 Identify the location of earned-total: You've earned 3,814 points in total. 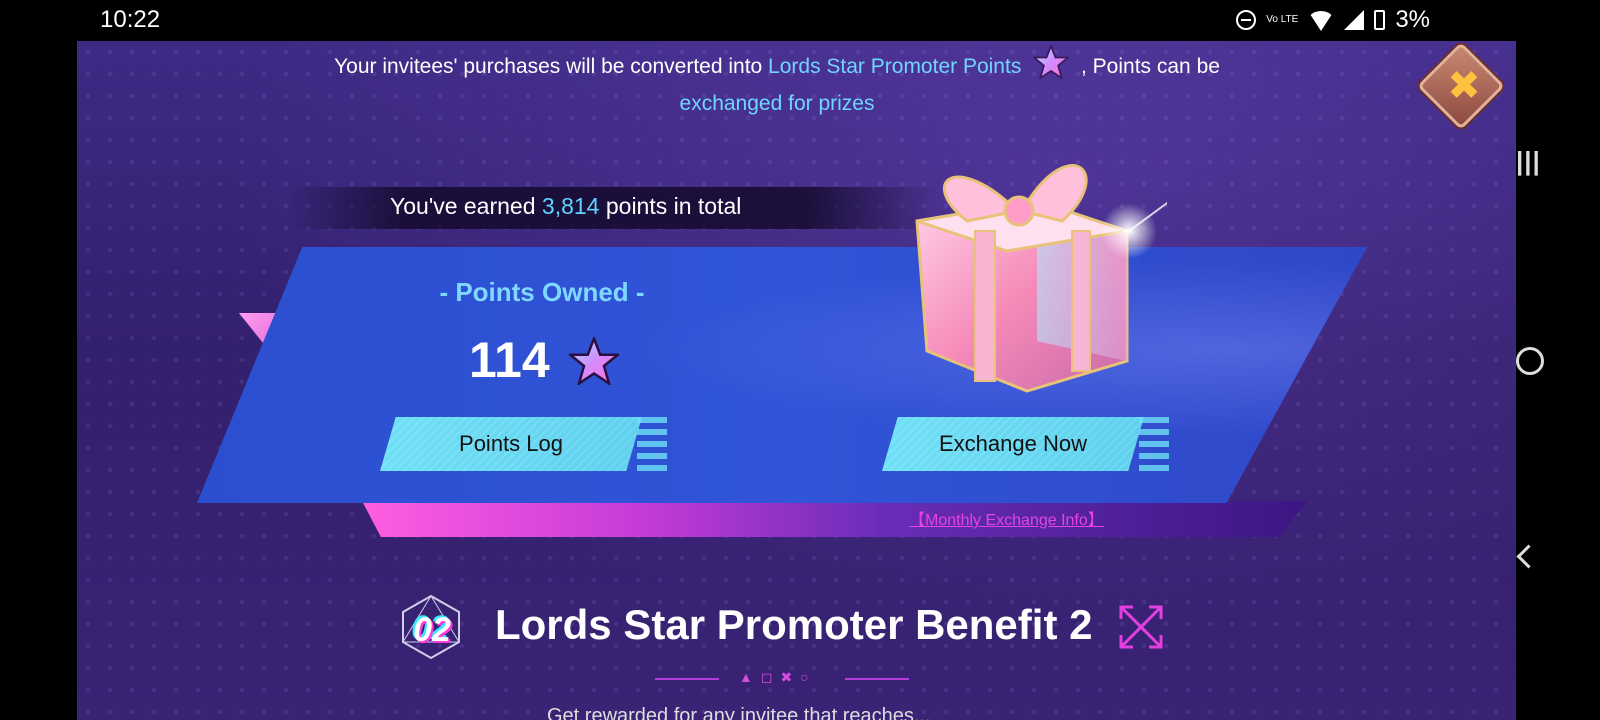
(565, 206).